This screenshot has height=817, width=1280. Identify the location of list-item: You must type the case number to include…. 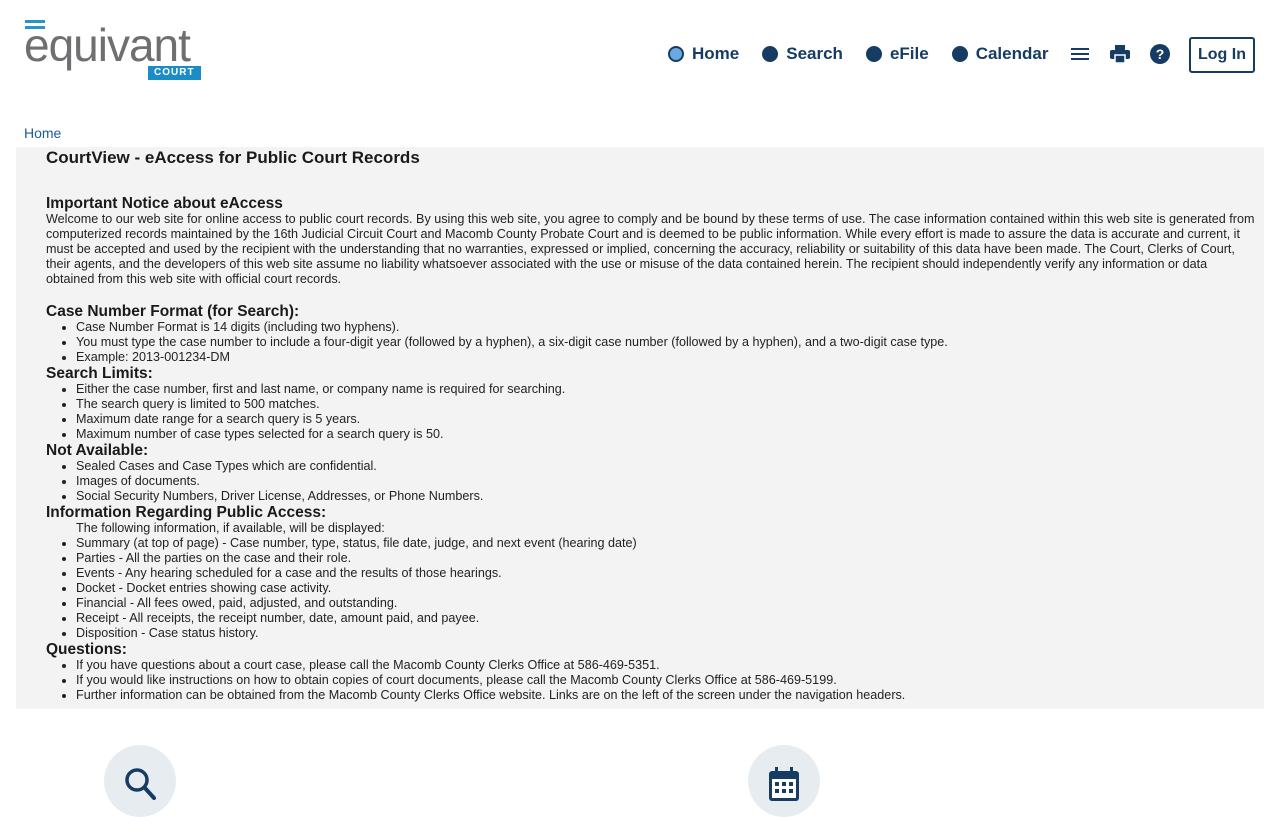
(666, 342).